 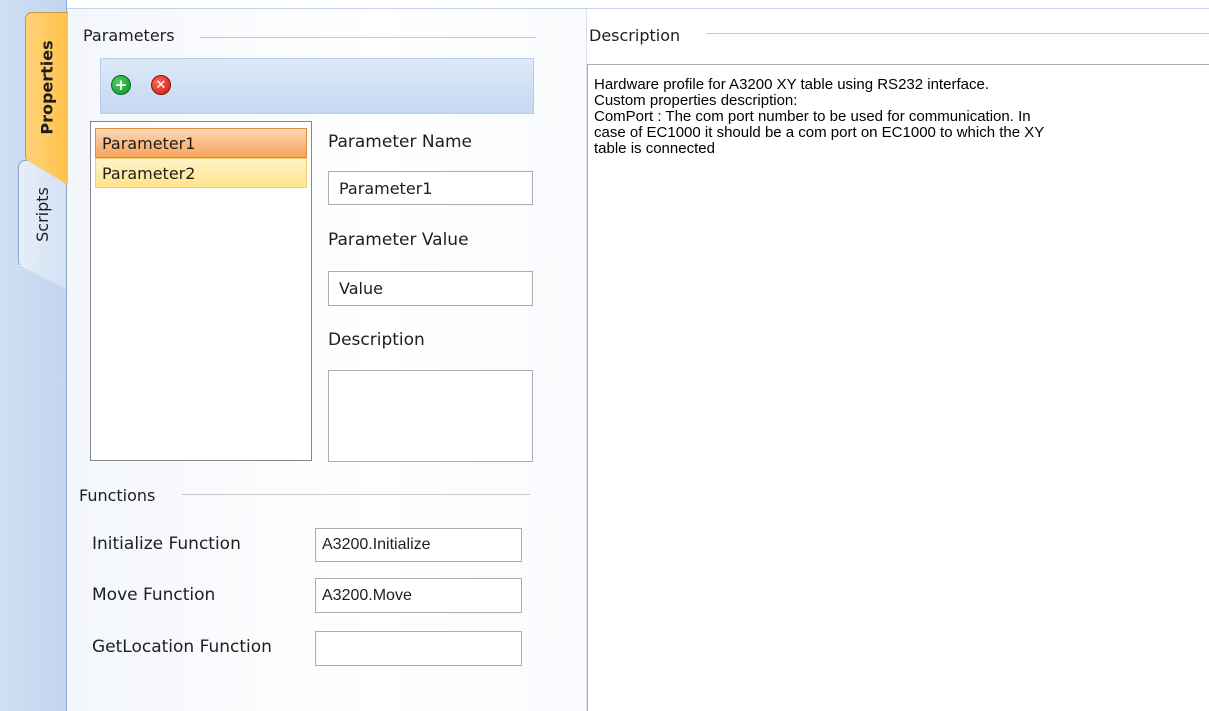 I want to click on move-function-field: A3200.Move, so click(x=418, y=595).